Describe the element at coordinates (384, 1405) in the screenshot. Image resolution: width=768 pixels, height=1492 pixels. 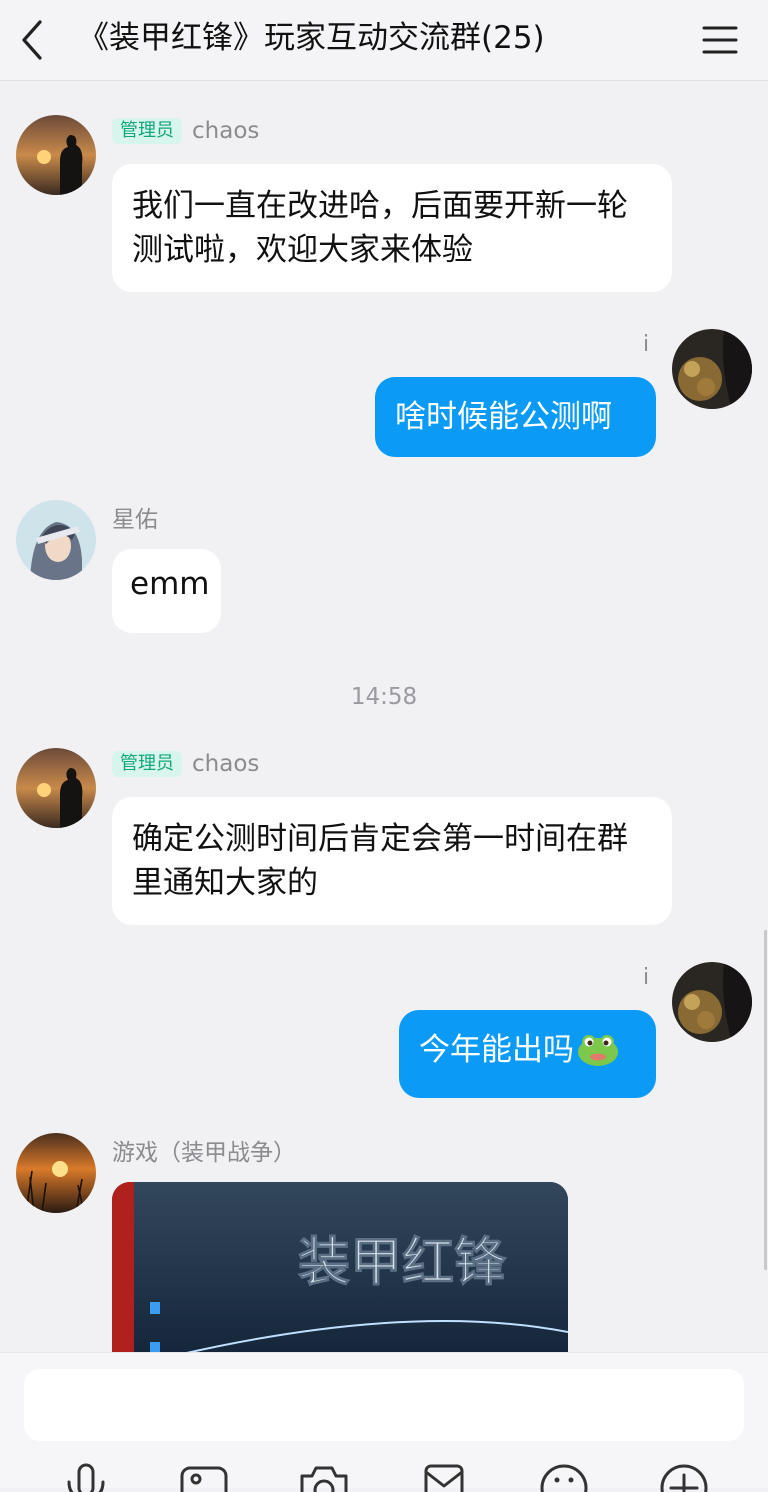
I see `message-input` at that location.